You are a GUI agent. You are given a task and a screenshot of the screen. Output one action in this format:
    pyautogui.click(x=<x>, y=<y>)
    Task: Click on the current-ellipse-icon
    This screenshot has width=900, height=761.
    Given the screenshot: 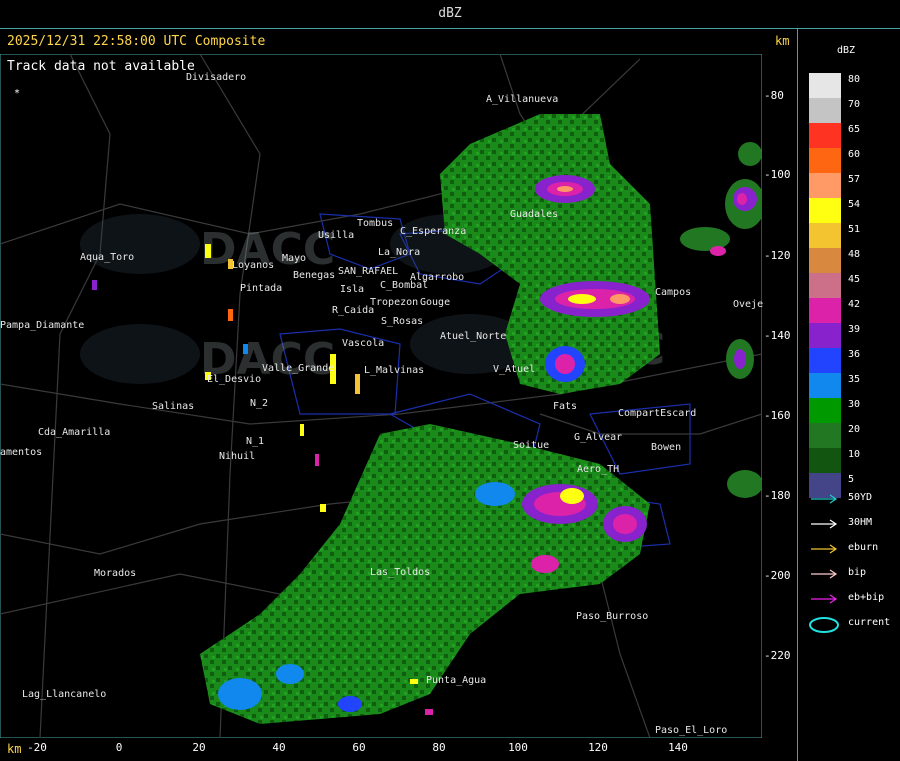 What is the action you would take?
    pyautogui.click(x=824, y=625)
    